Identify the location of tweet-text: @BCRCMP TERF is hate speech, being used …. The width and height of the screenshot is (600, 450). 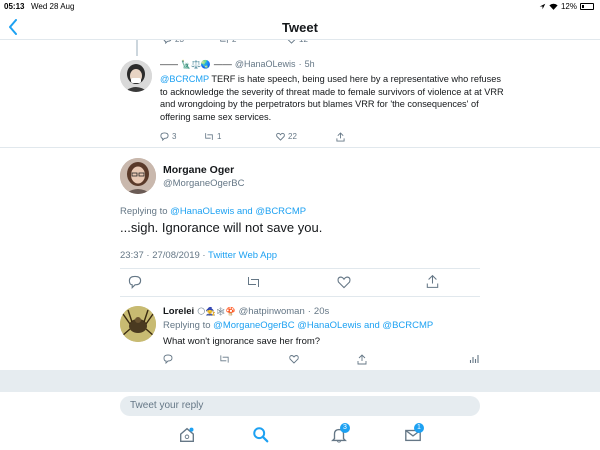
(332, 98).